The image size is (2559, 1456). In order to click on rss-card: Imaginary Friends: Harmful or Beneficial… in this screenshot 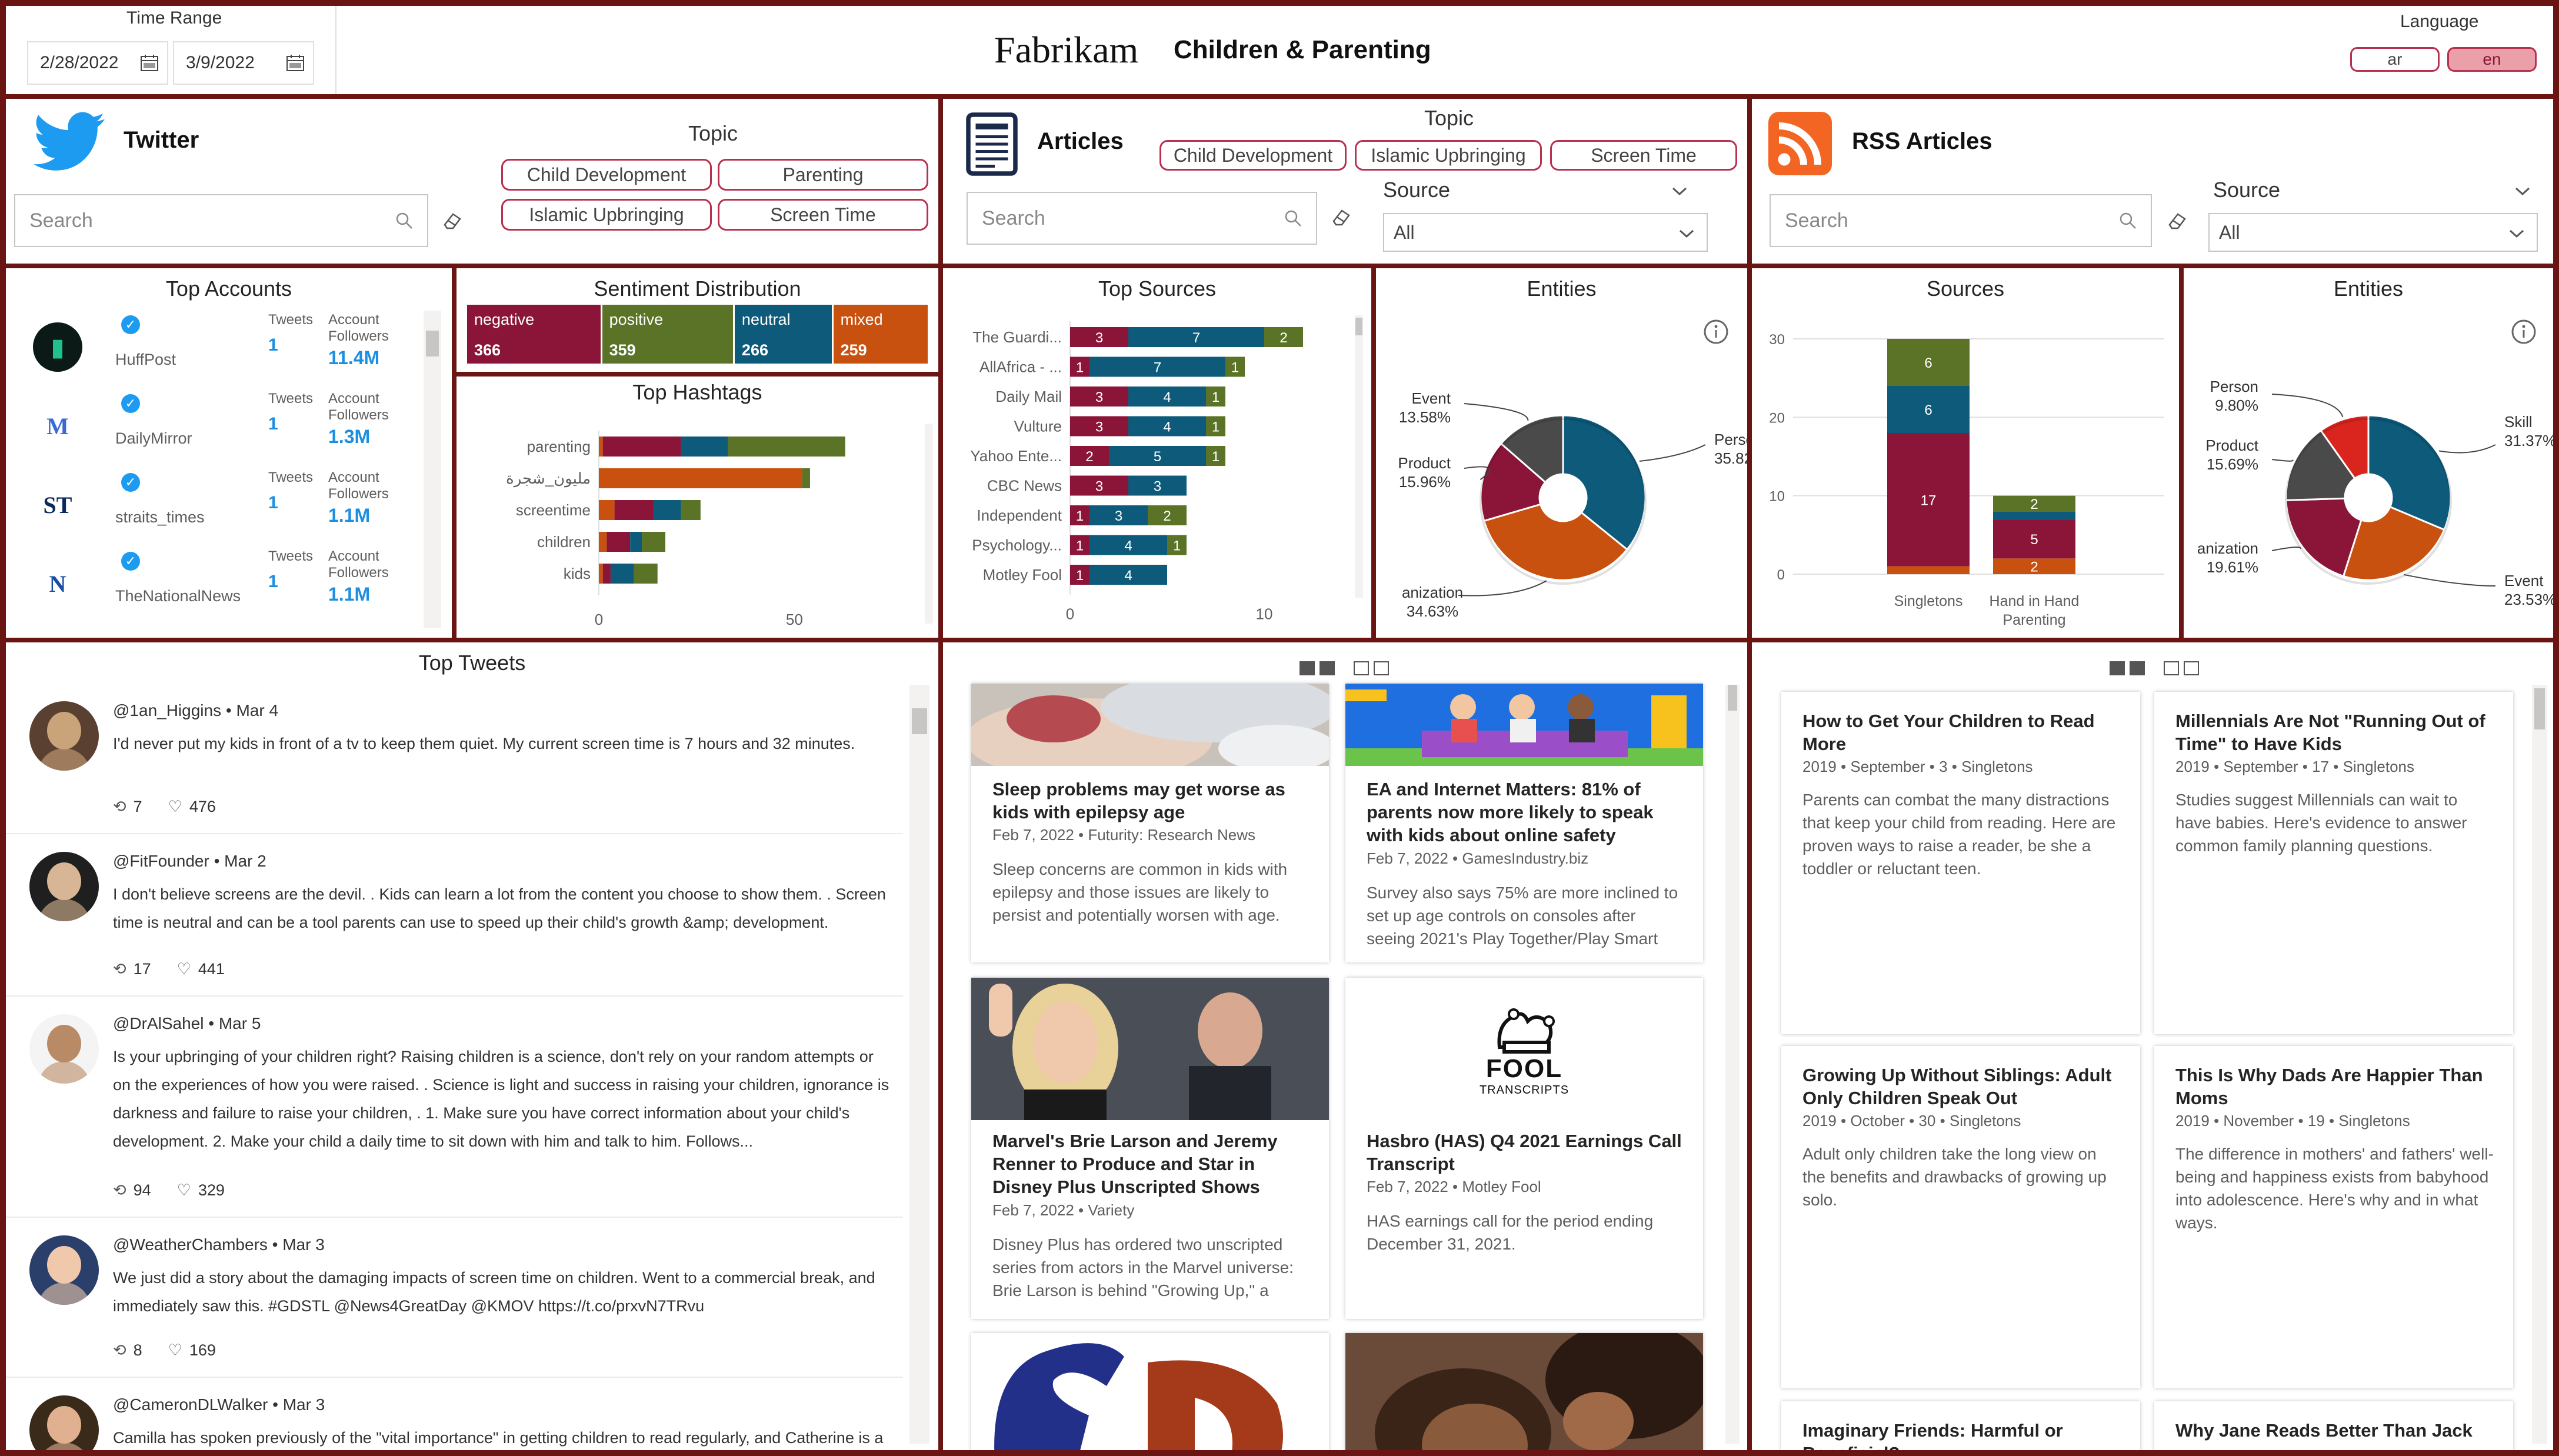, I will do `click(1960, 1425)`.